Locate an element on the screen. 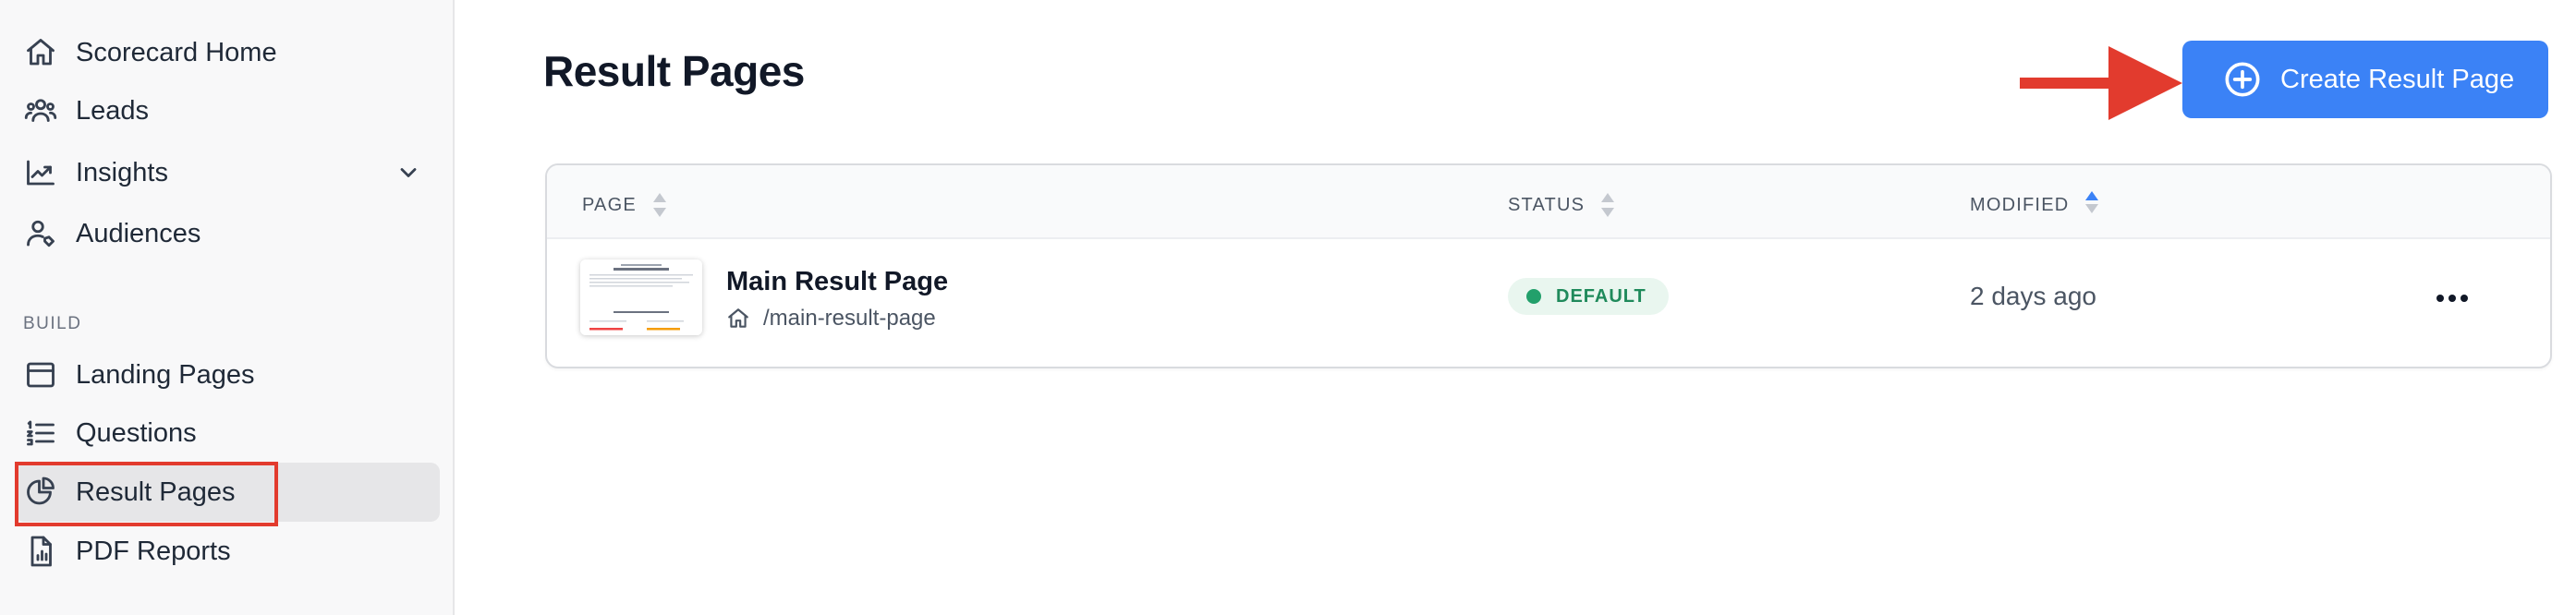  status-dot is located at coordinates (1533, 297).